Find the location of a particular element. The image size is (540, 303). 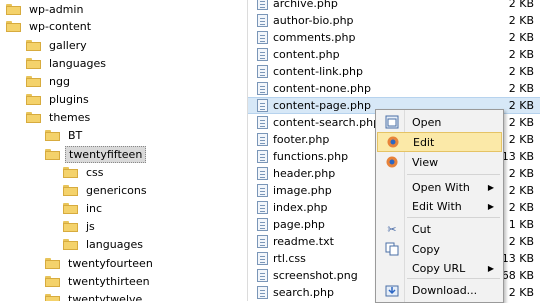

file-name: footer.php is located at coordinates (301, 139).